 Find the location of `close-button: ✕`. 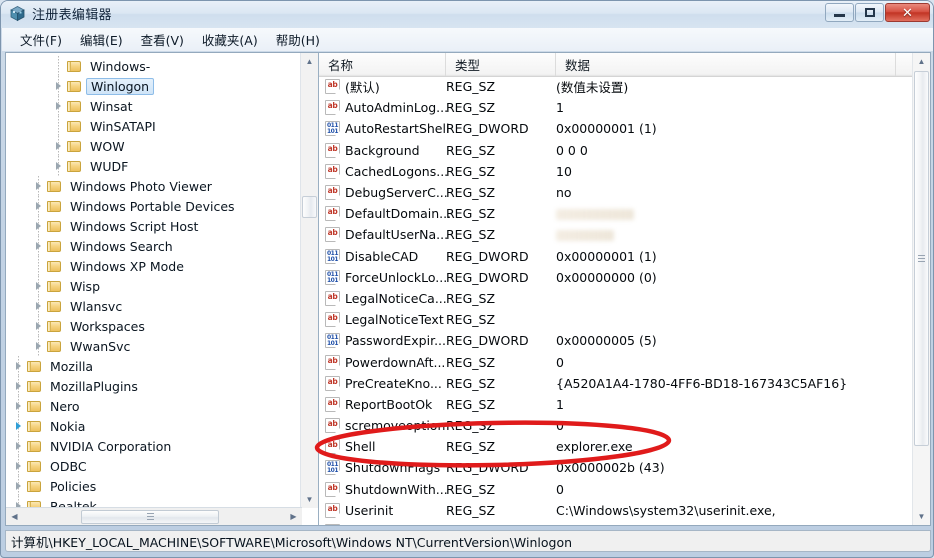

close-button: ✕ is located at coordinates (907, 12).